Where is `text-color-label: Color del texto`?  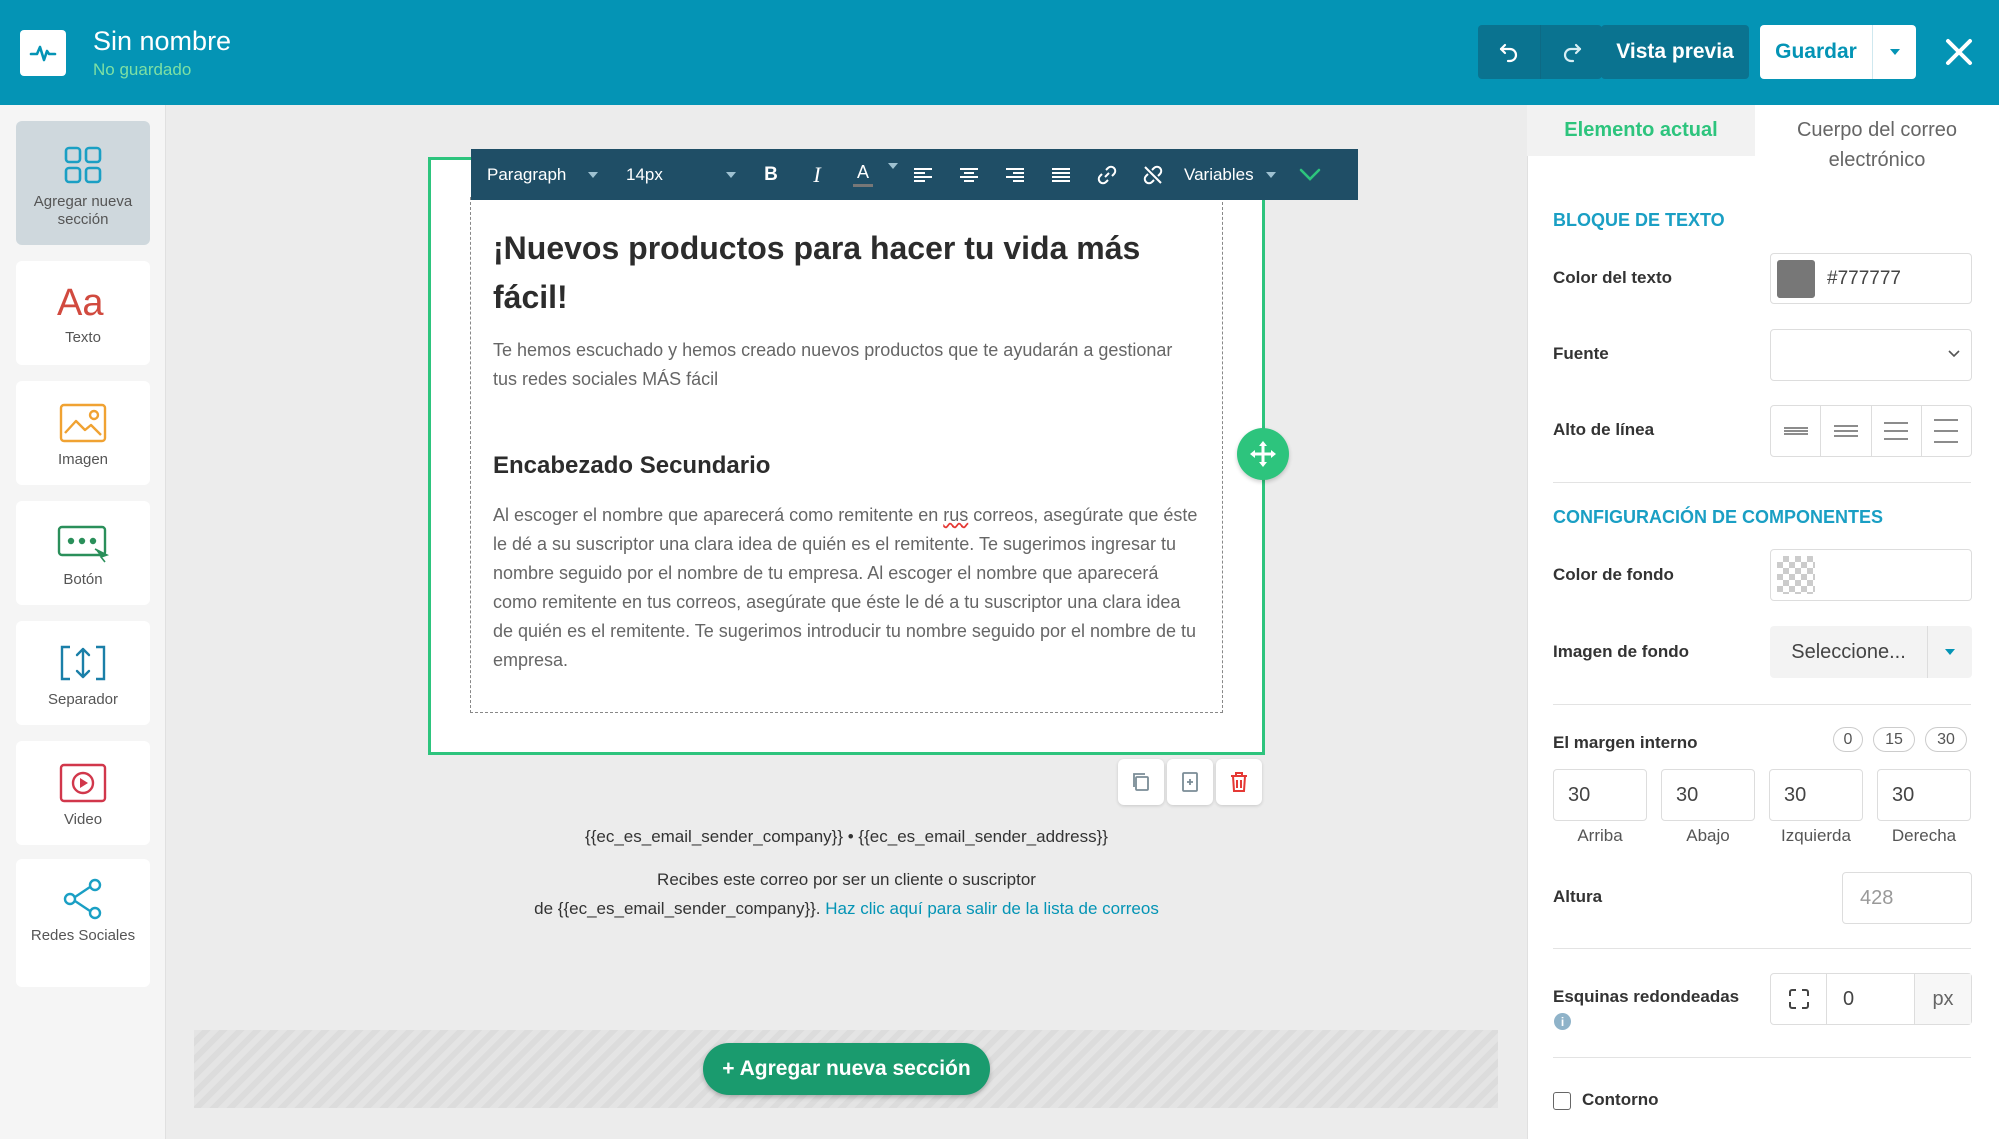
text-color-label: Color del texto is located at coordinates (1613, 277).